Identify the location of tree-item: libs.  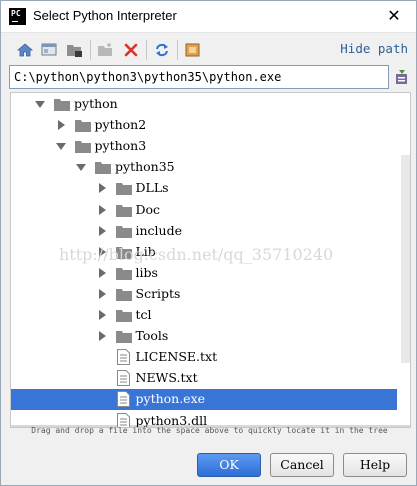
(204, 273).